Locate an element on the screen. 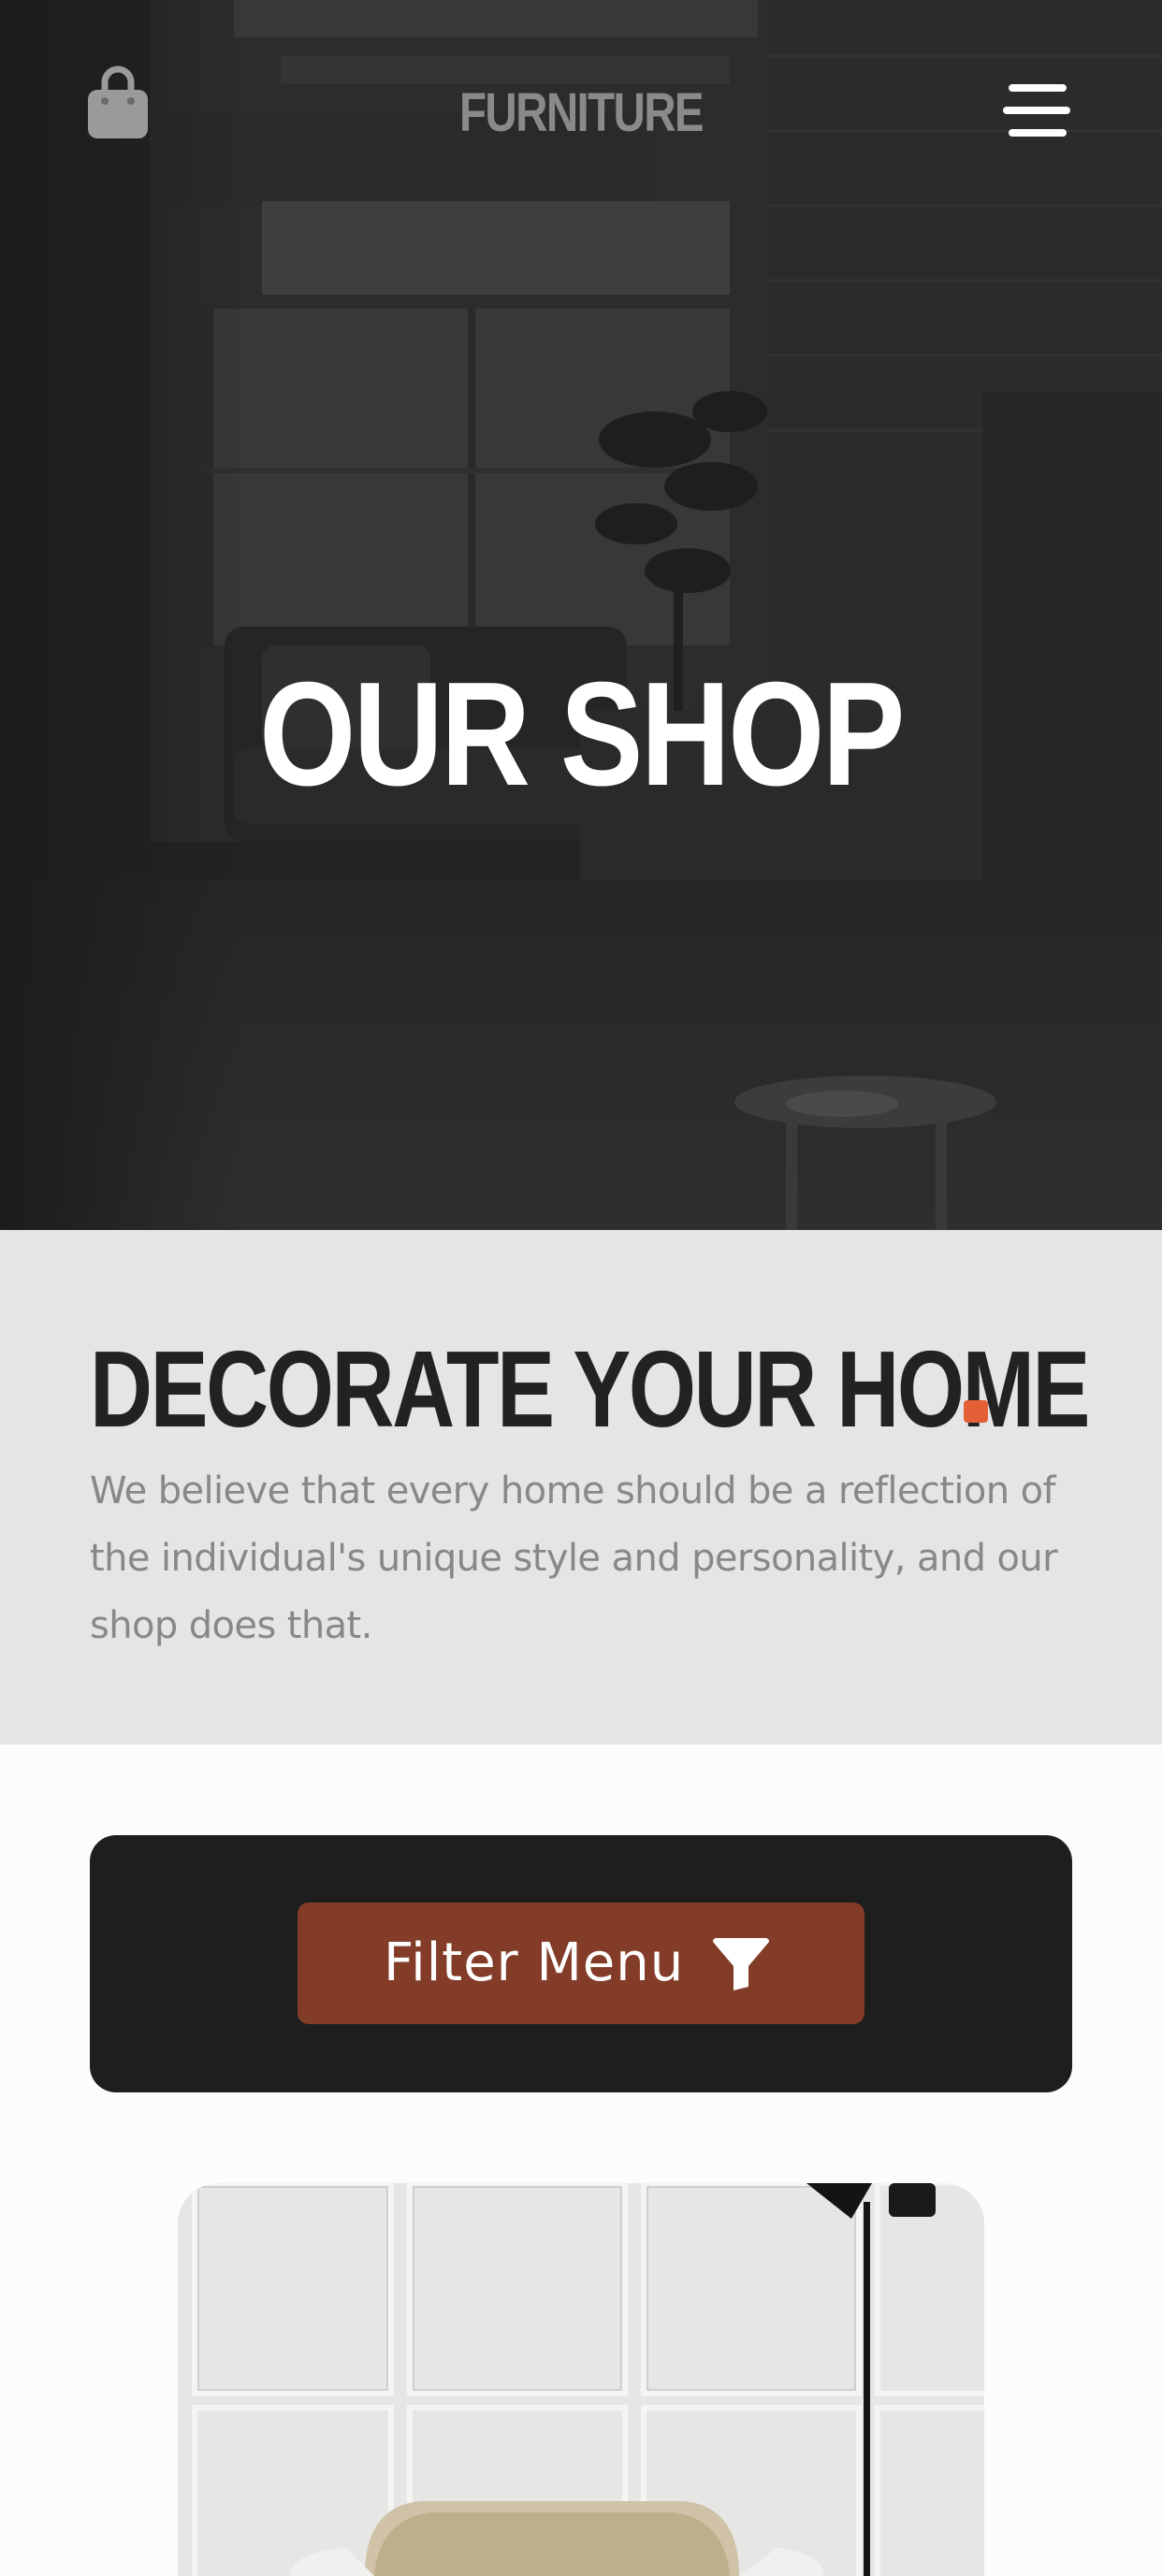  filter-panel: Filter Menu is located at coordinates (581, 1963).